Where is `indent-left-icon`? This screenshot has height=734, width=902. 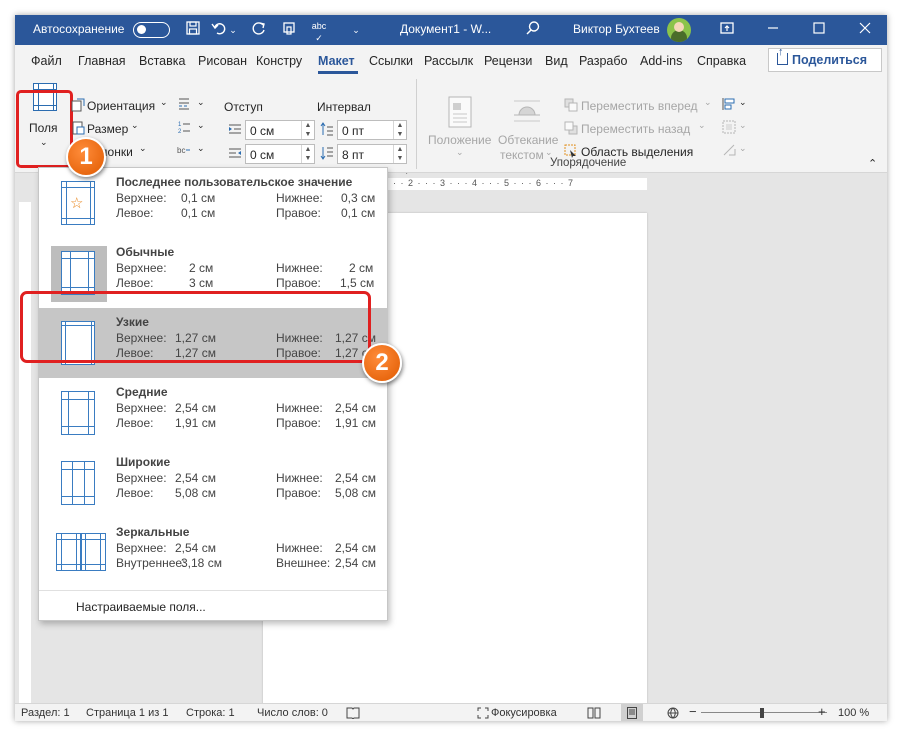 indent-left-icon is located at coordinates (235, 129).